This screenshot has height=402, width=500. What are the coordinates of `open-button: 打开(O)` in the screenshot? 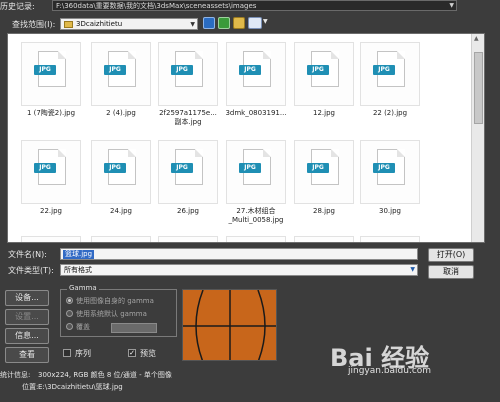 It's located at (451, 255).